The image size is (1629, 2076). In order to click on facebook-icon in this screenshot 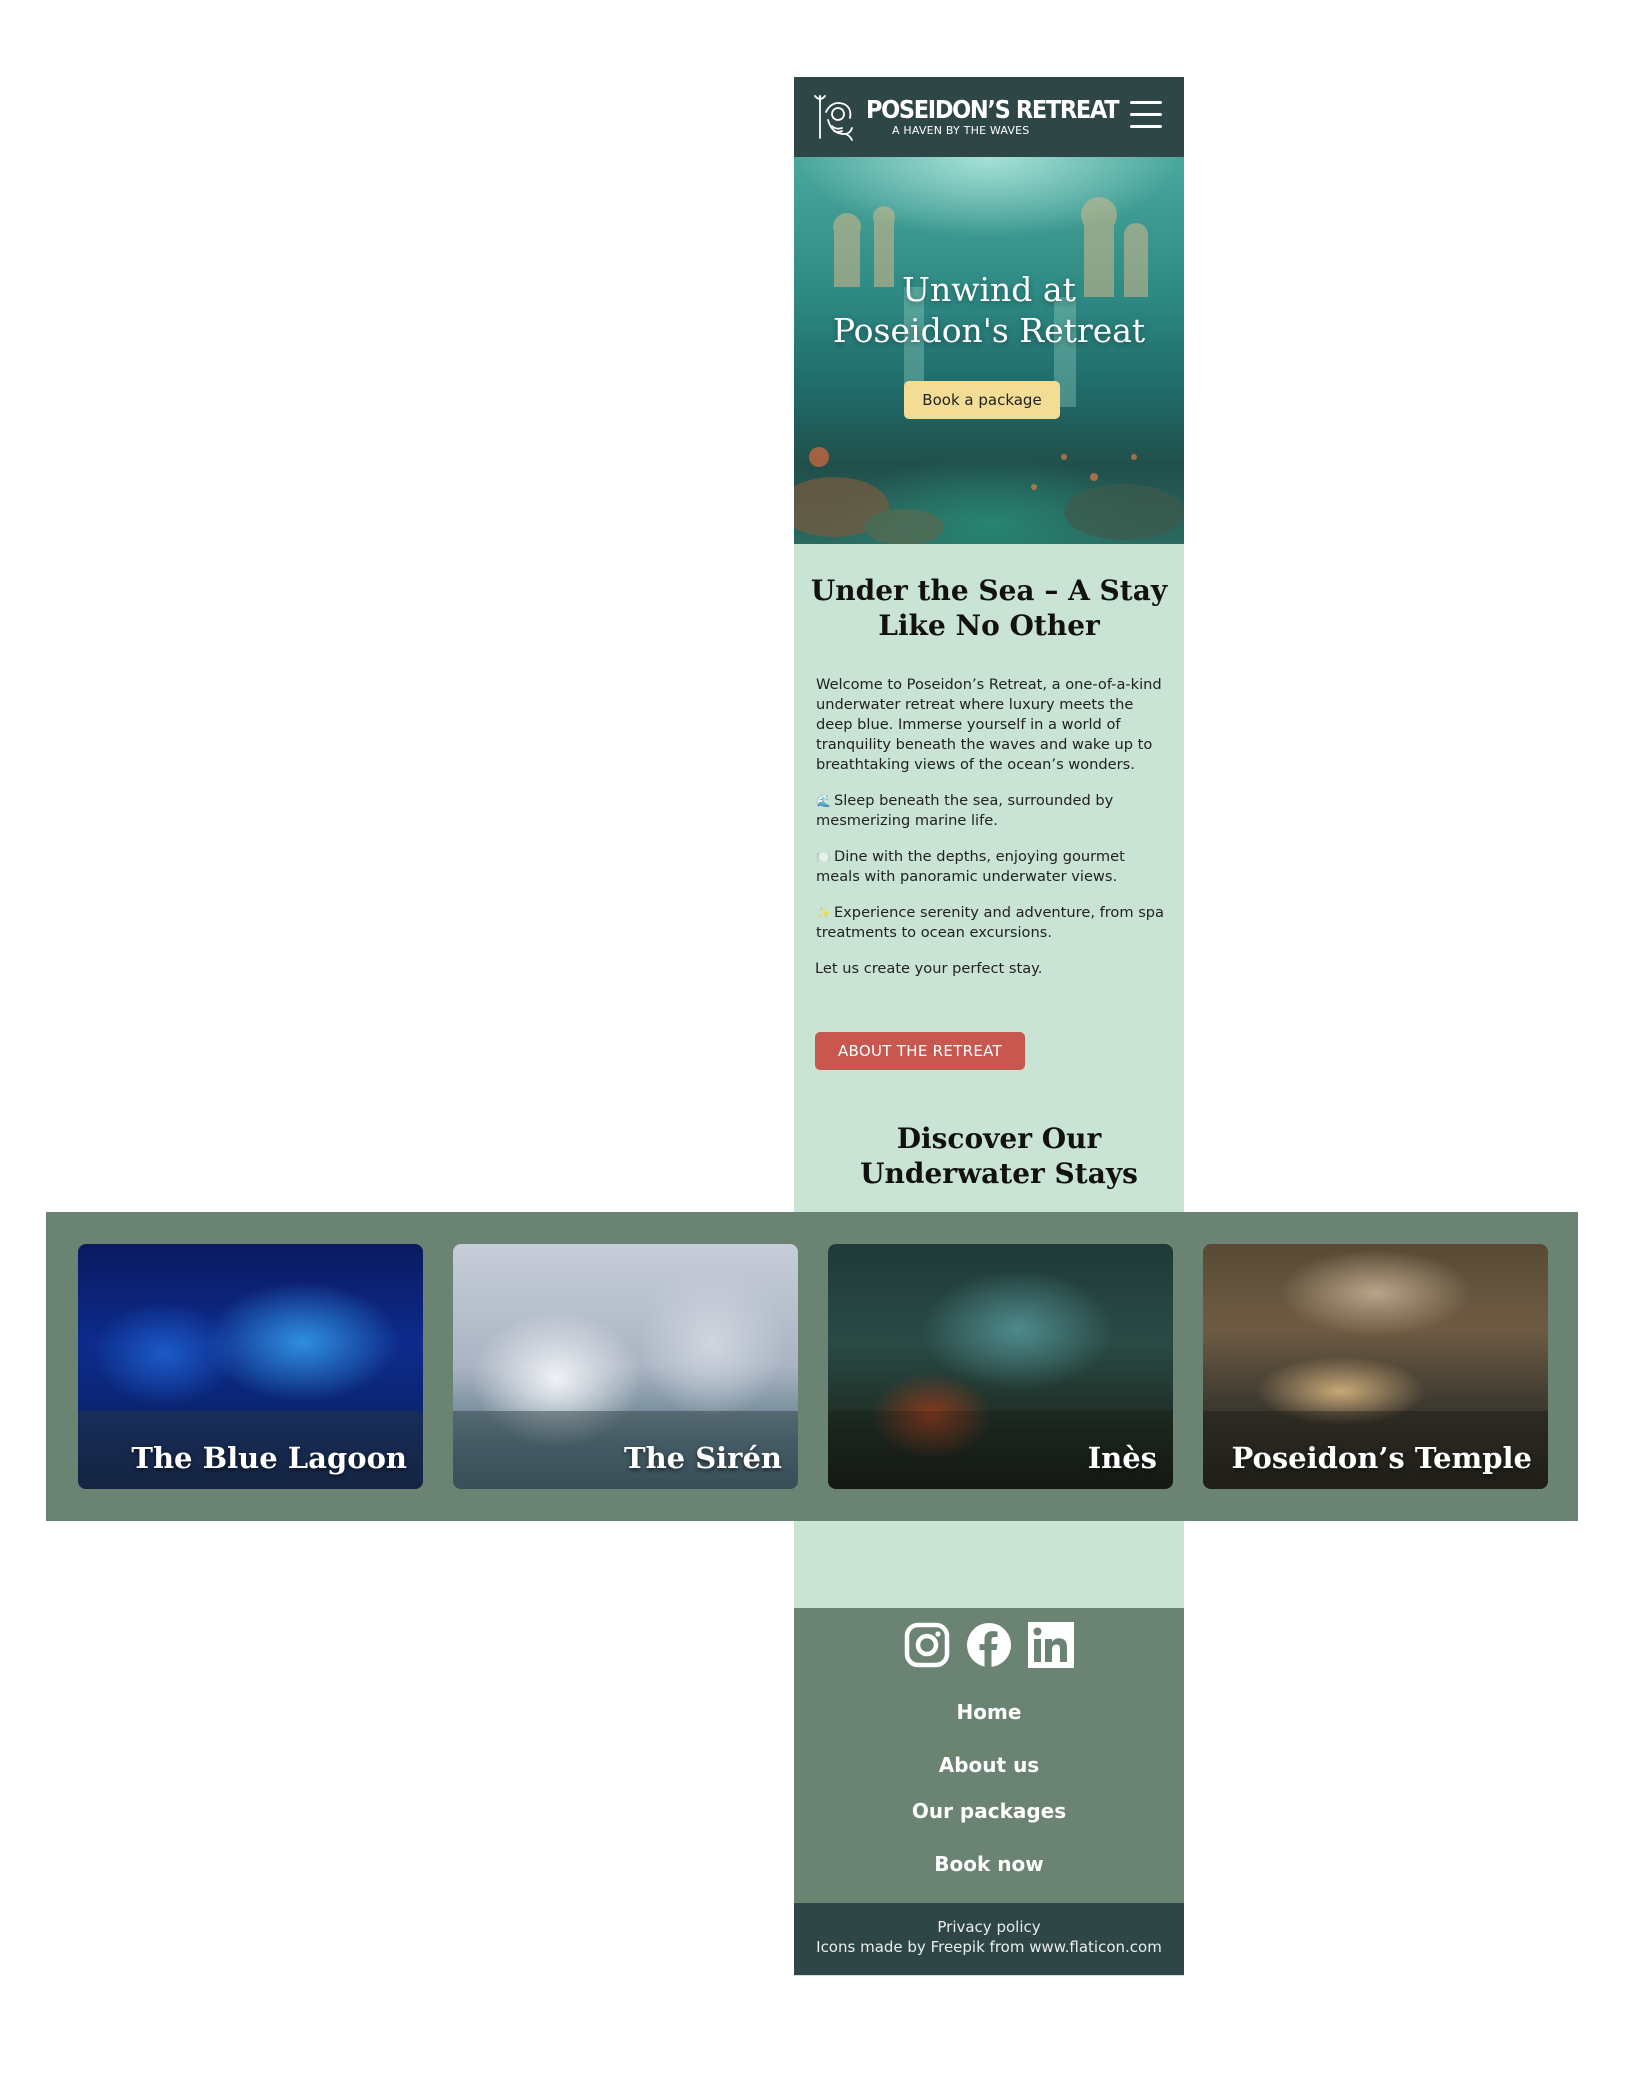, I will do `click(989, 1645)`.